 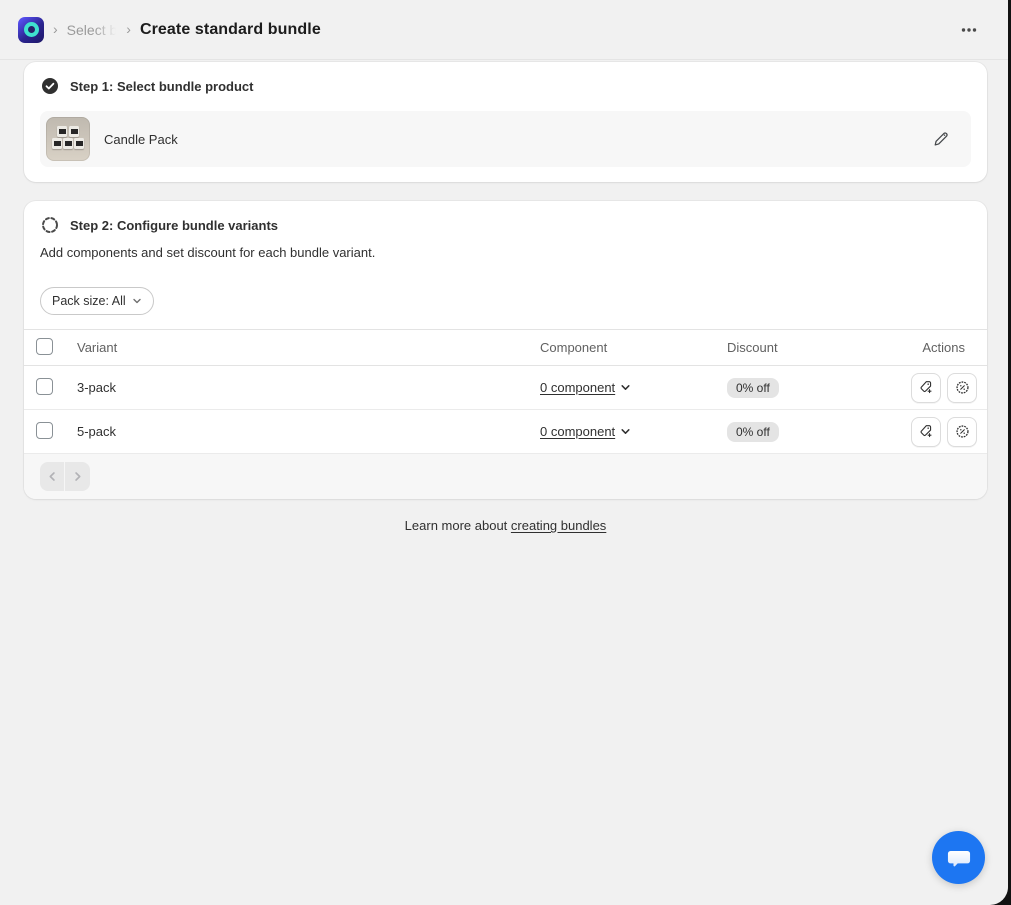 I want to click on dashed-circle-icon, so click(x=50, y=225).